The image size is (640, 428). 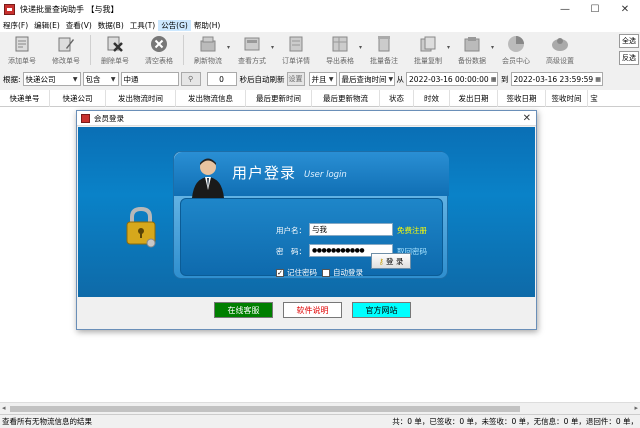 What do you see at coordinates (516, 44) in the screenshot?
I see `member-center-icon` at bounding box center [516, 44].